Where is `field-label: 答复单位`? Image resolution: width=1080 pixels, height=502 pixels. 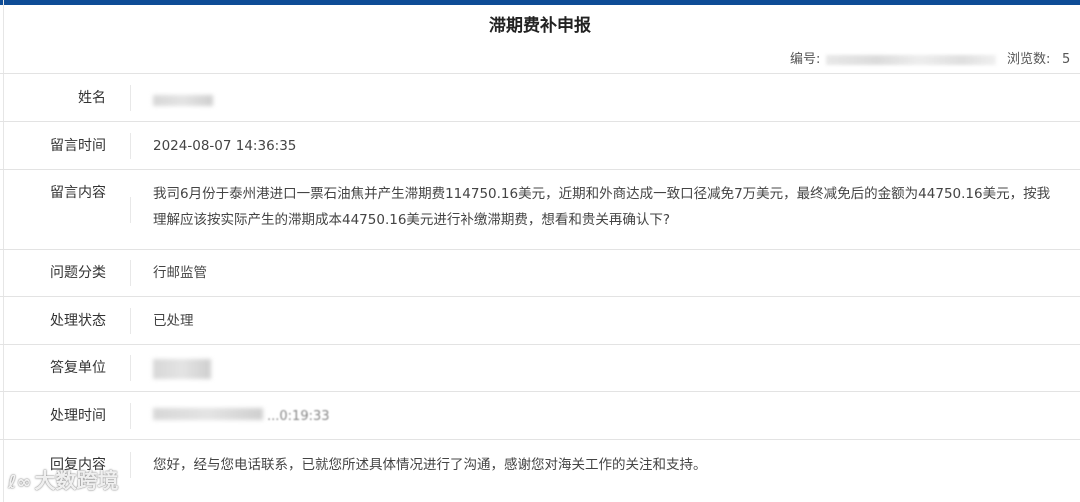
field-label: 答复单位 is located at coordinates (78, 368).